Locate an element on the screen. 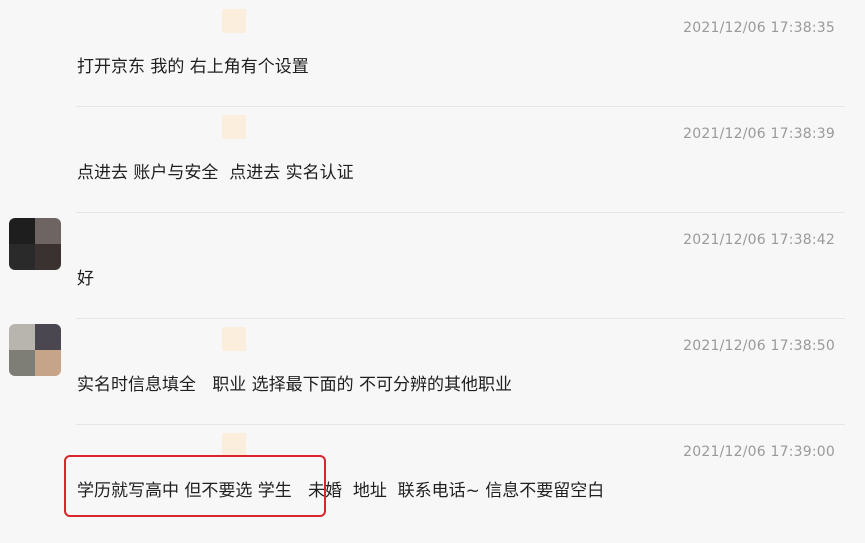  message-text: 好 is located at coordinates (85, 279).